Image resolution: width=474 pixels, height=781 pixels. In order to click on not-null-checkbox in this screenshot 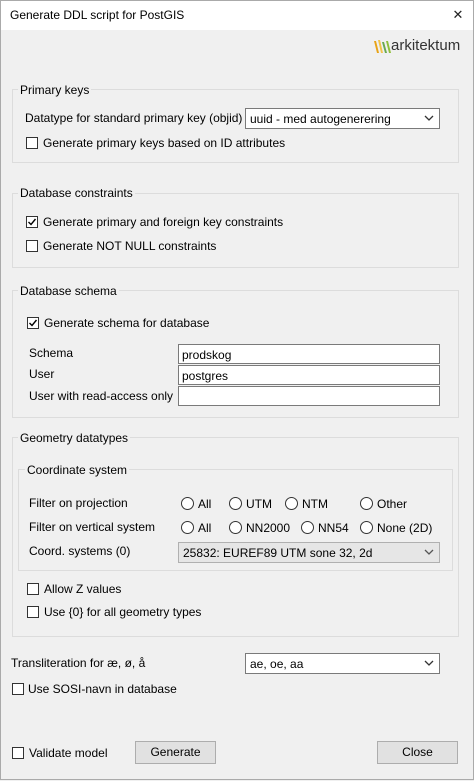, I will do `click(32, 246)`.